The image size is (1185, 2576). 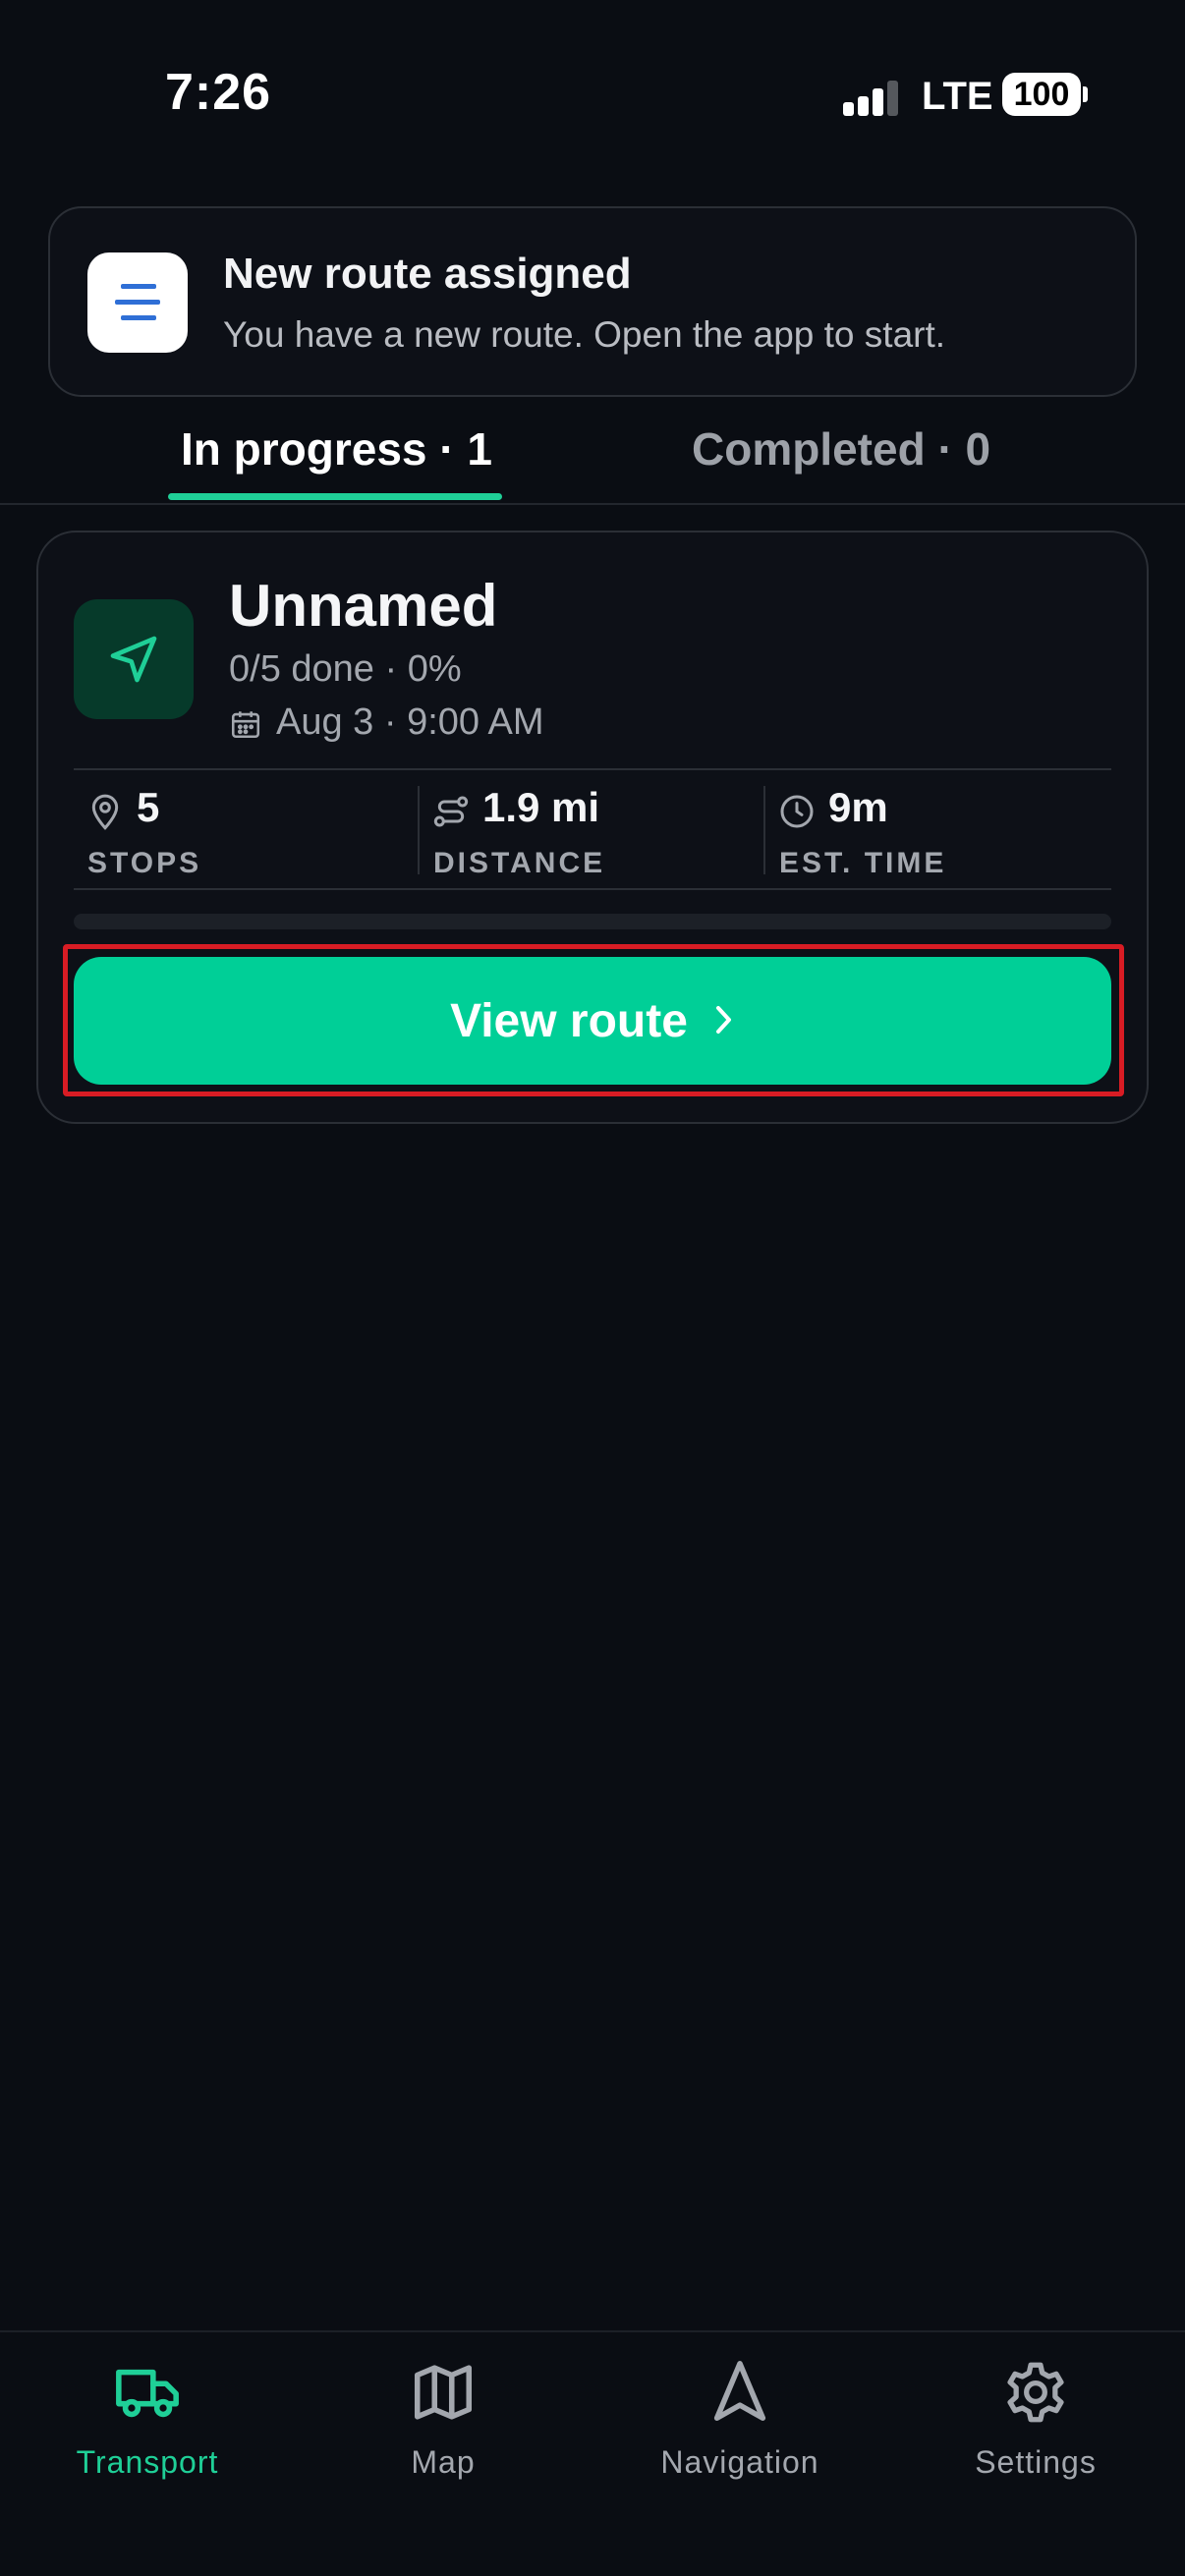 I want to click on signal-strength-icon, so click(x=872, y=97).